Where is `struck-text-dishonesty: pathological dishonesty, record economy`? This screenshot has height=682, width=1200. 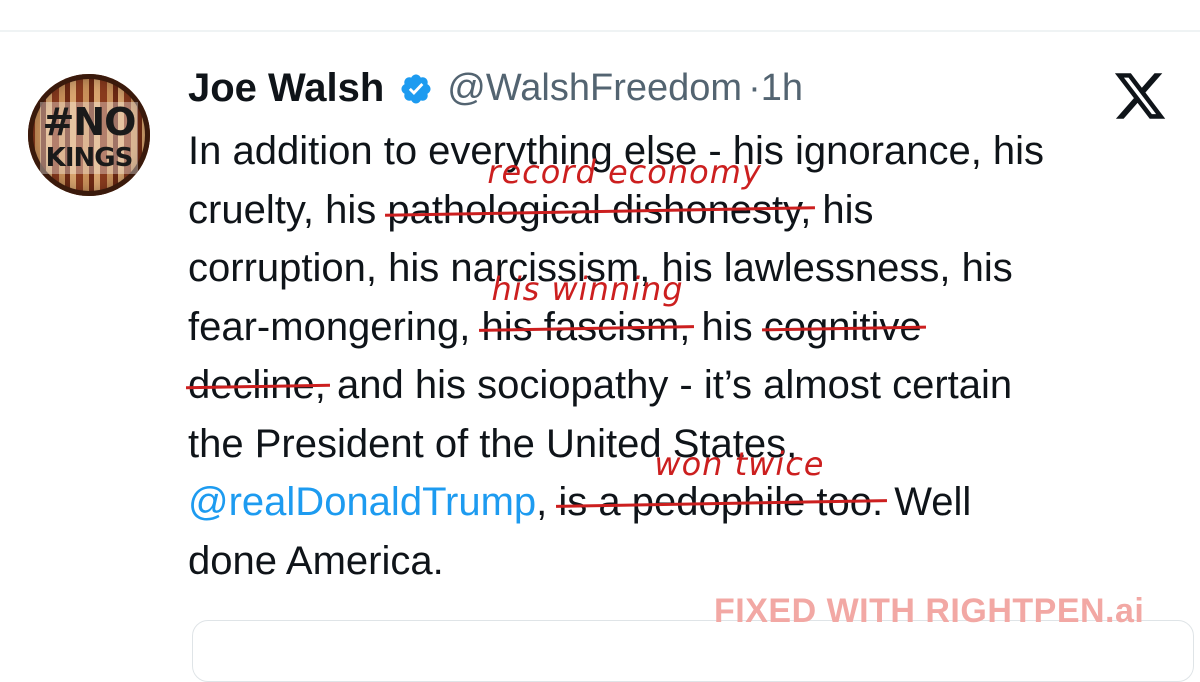 struck-text-dishonesty: pathological dishonesty, record economy is located at coordinates (599, 196).